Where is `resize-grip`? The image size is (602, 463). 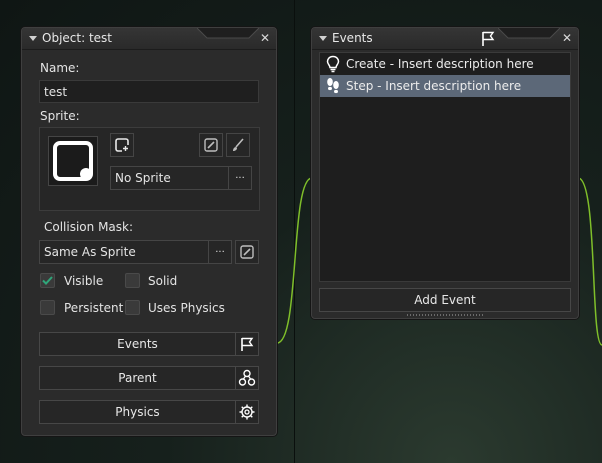
resize-grip is located at coordinates (445, 315).